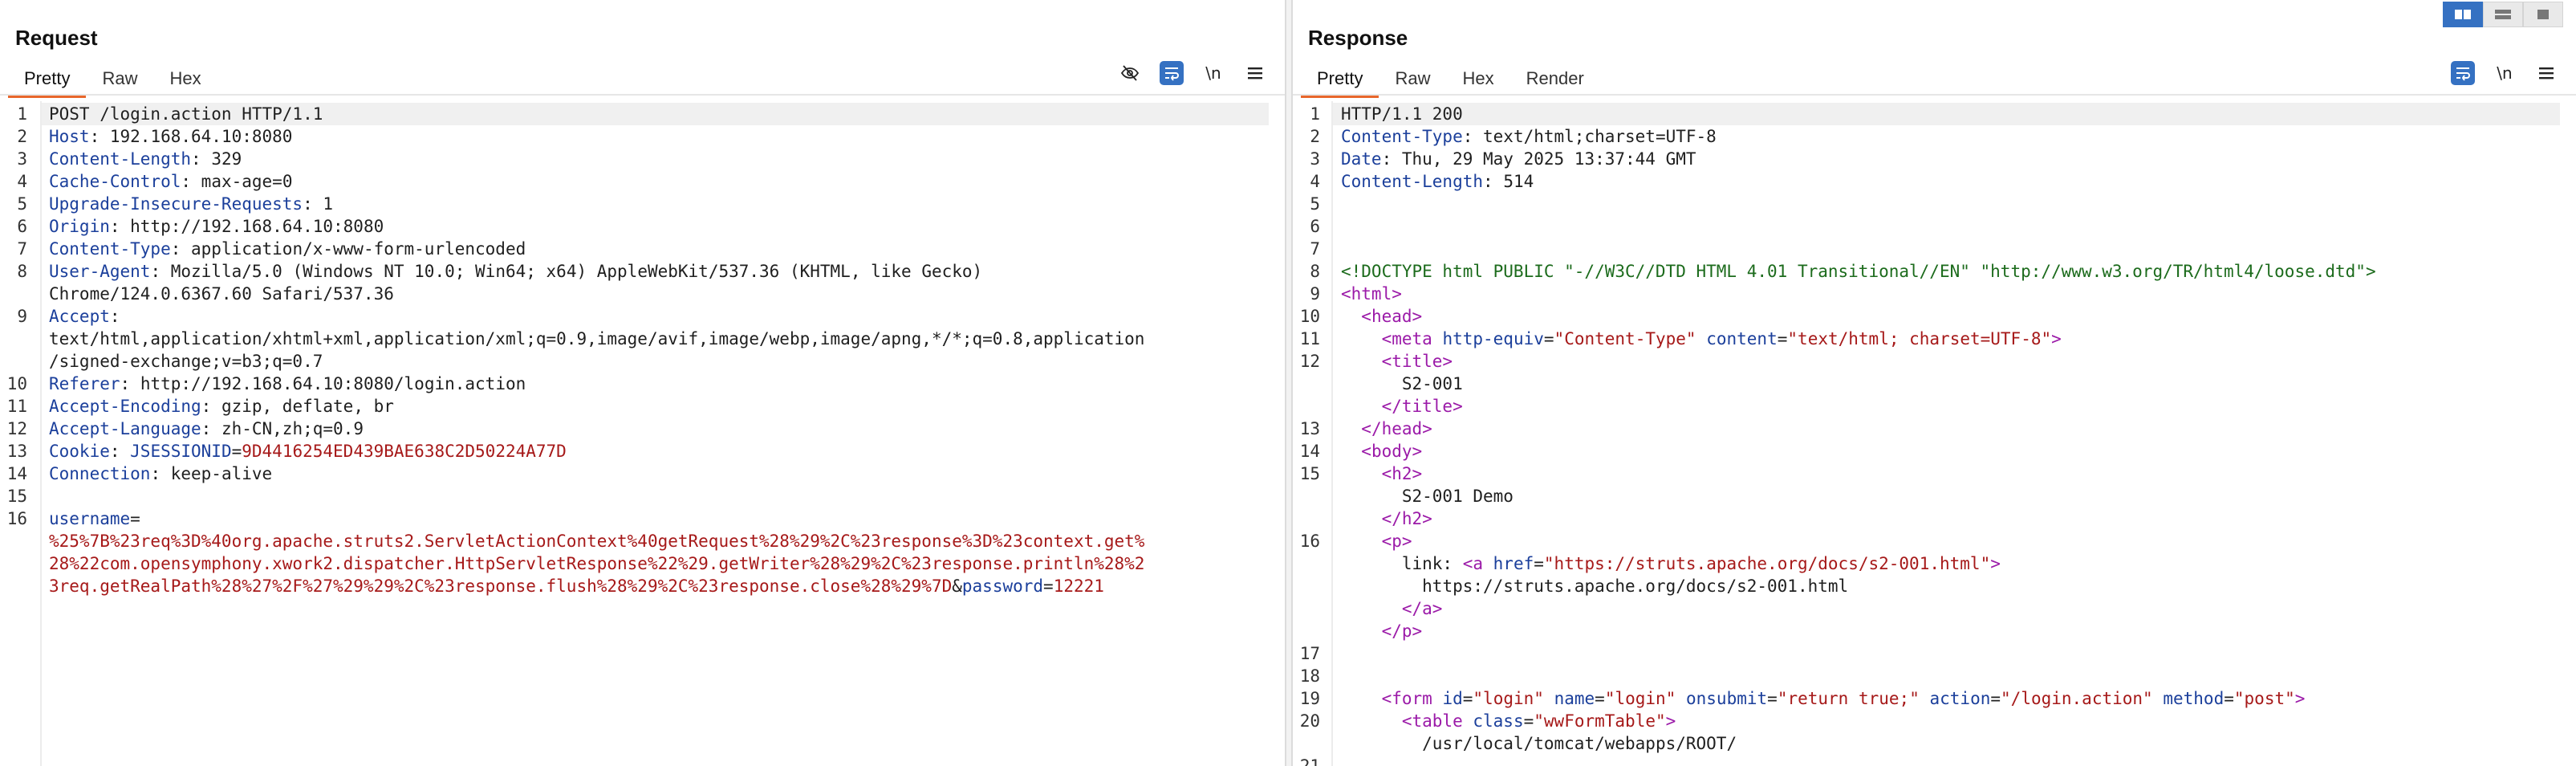  I want to click on line-number: 14, so click(16, 473).